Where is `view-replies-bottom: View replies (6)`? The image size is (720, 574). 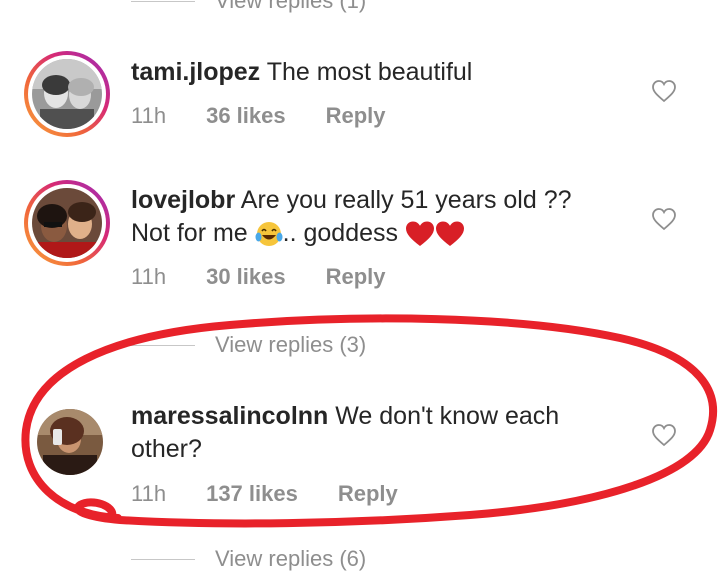
view-replies-bottom: View replies (6) is located at coordinates (248, 559).